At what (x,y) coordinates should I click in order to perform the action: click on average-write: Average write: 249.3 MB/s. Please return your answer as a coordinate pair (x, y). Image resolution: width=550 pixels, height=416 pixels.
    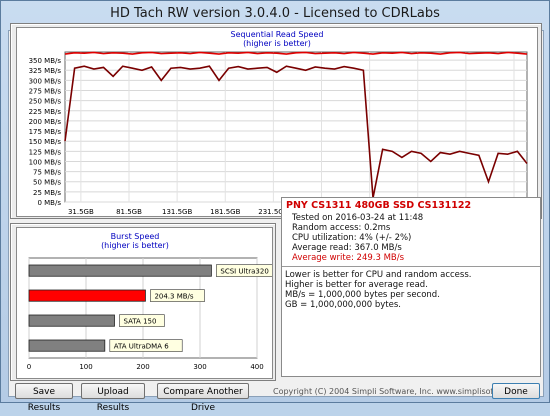
    Looking at the image, I should click on (348, 258).